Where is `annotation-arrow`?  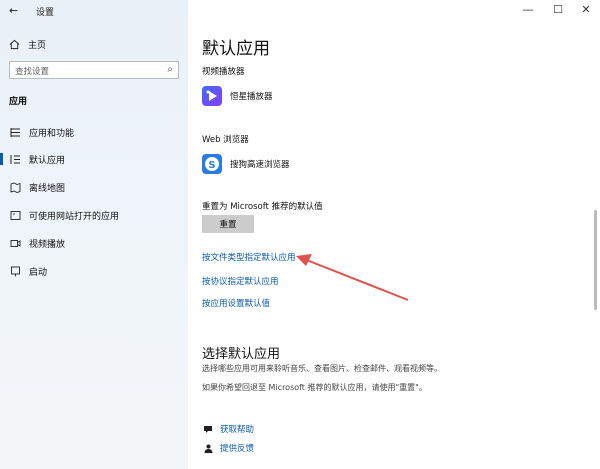
annotation-arrow is located at coordinates (352, 277).